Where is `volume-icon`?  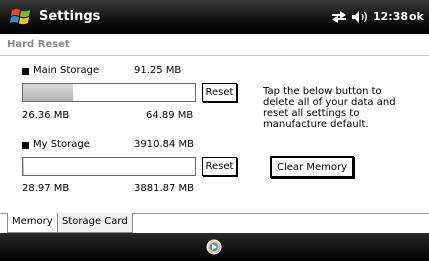 volume-icon is located at coordinates (361, 17).